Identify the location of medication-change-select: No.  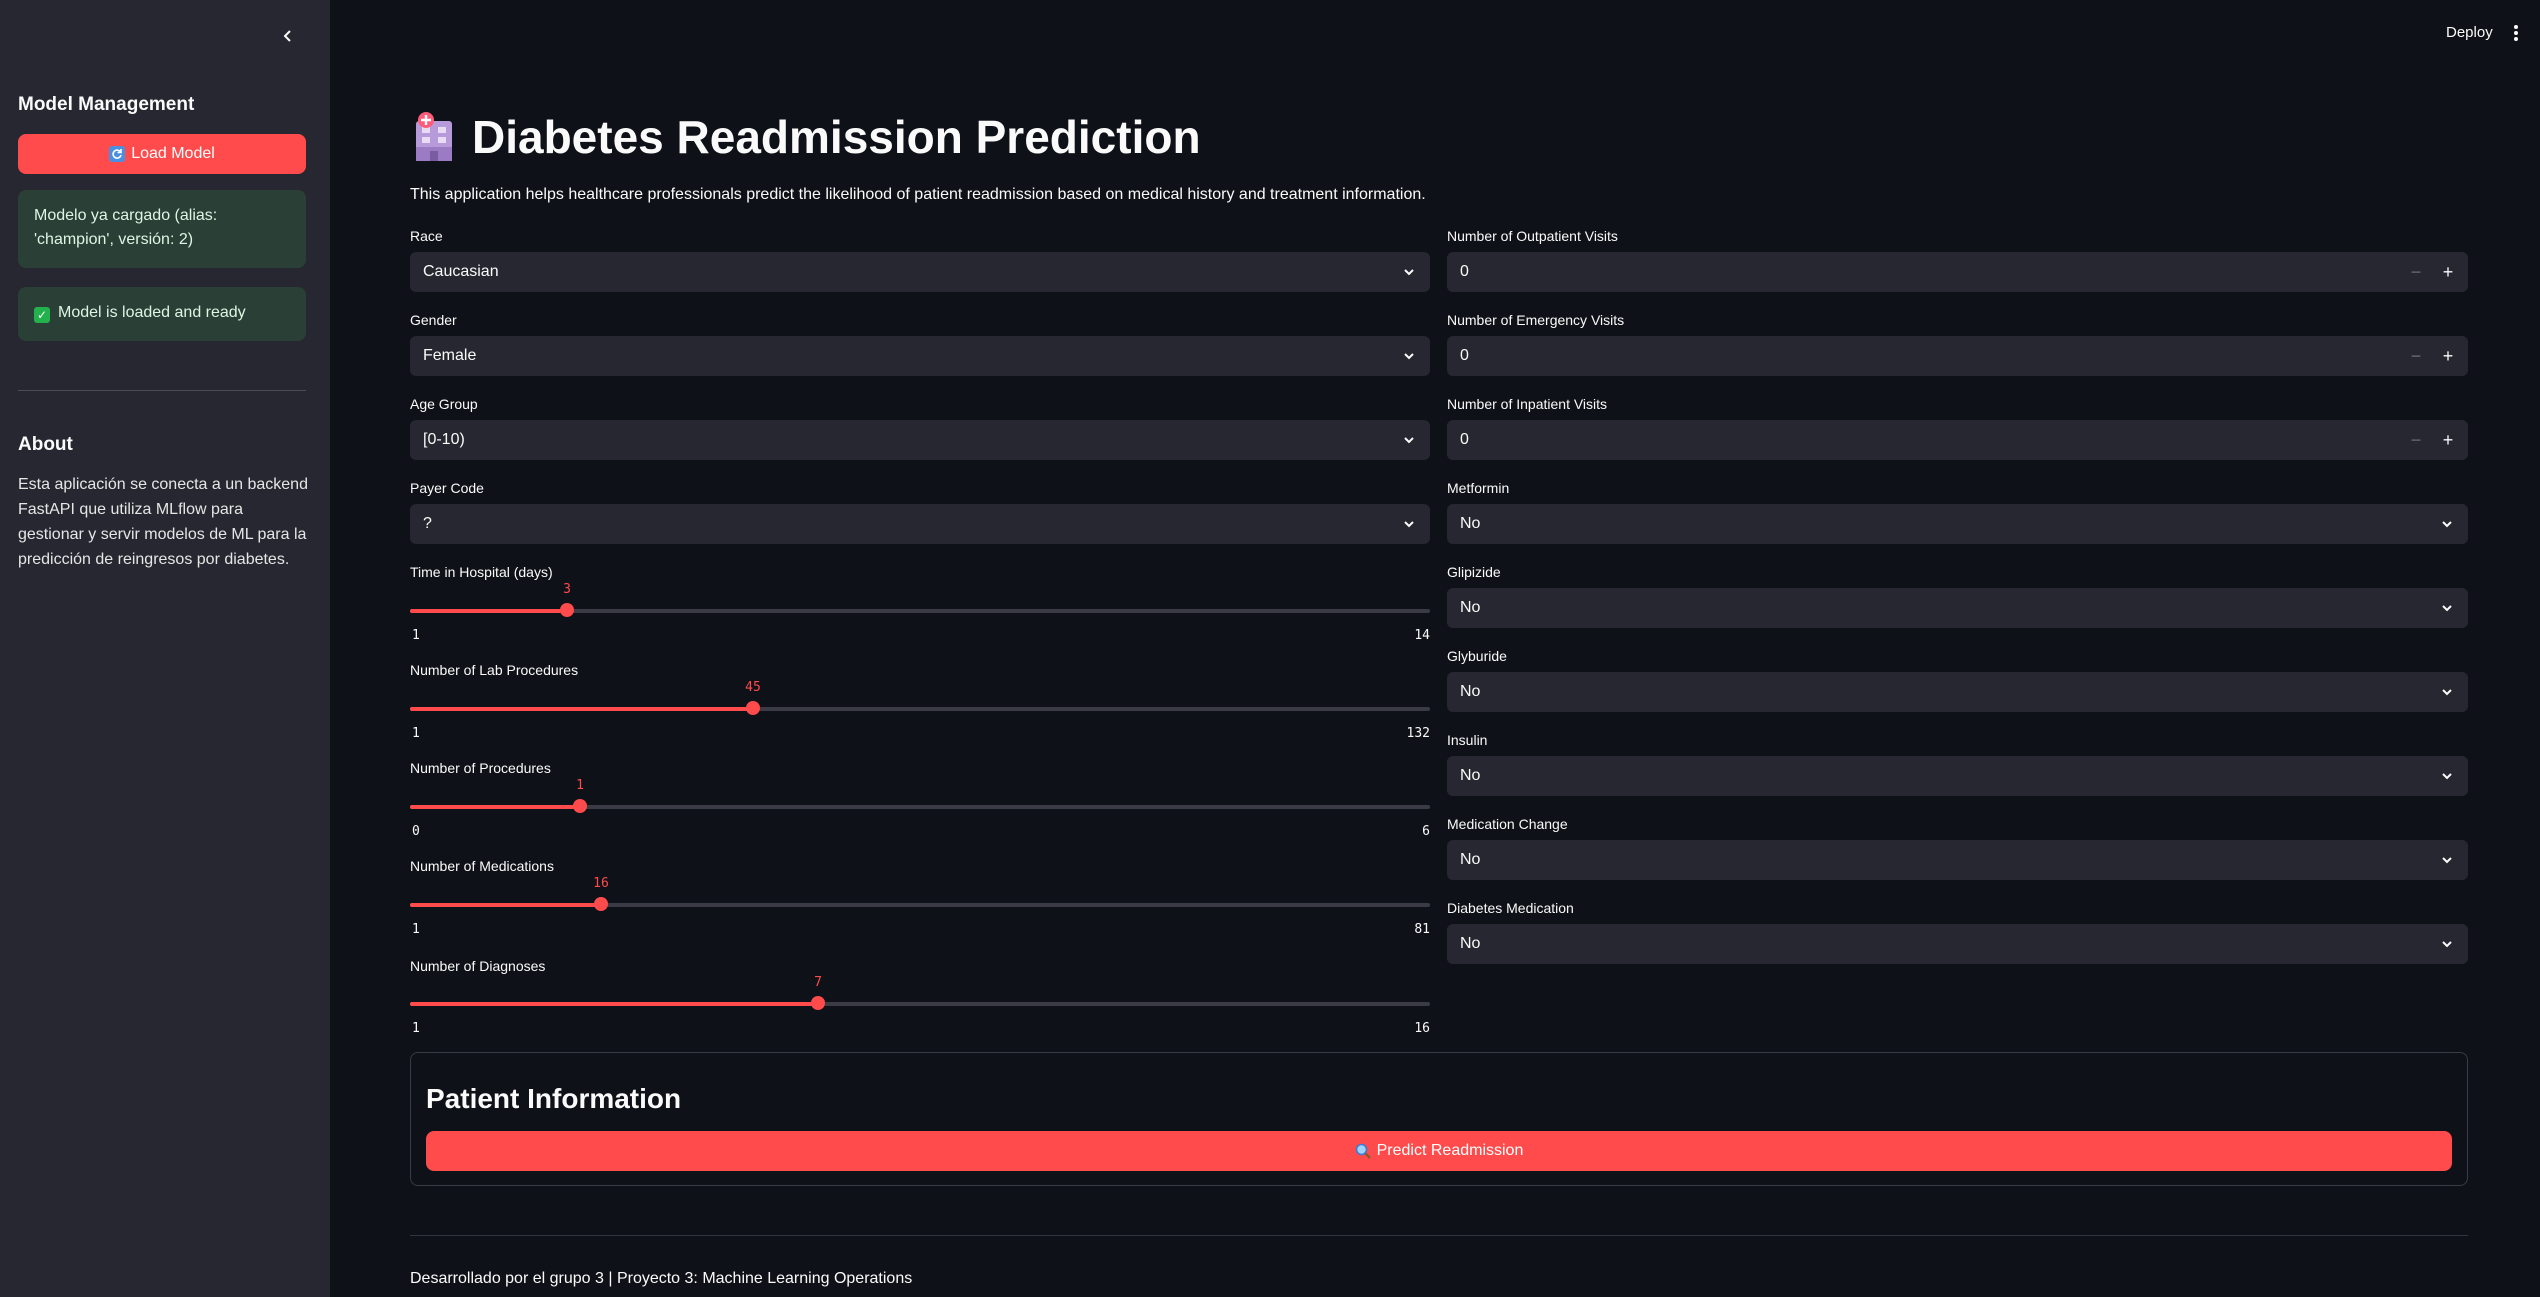
(1957, 860).